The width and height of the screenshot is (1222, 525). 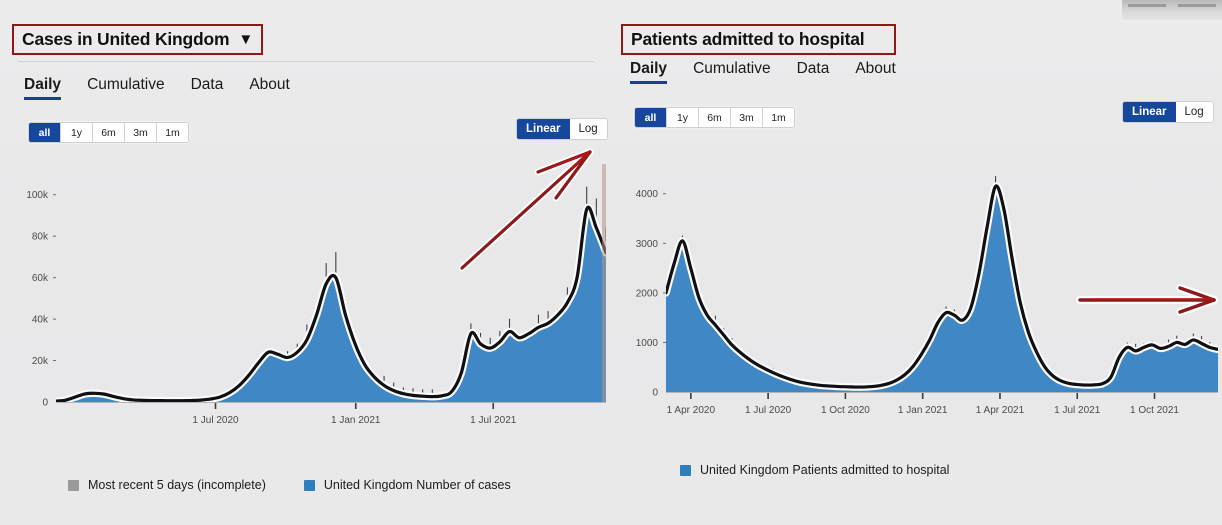 What do you see at coordinates (40, 320) in the screenshot?
I see `svg-text: 40k` at bounding box center [40, 320].